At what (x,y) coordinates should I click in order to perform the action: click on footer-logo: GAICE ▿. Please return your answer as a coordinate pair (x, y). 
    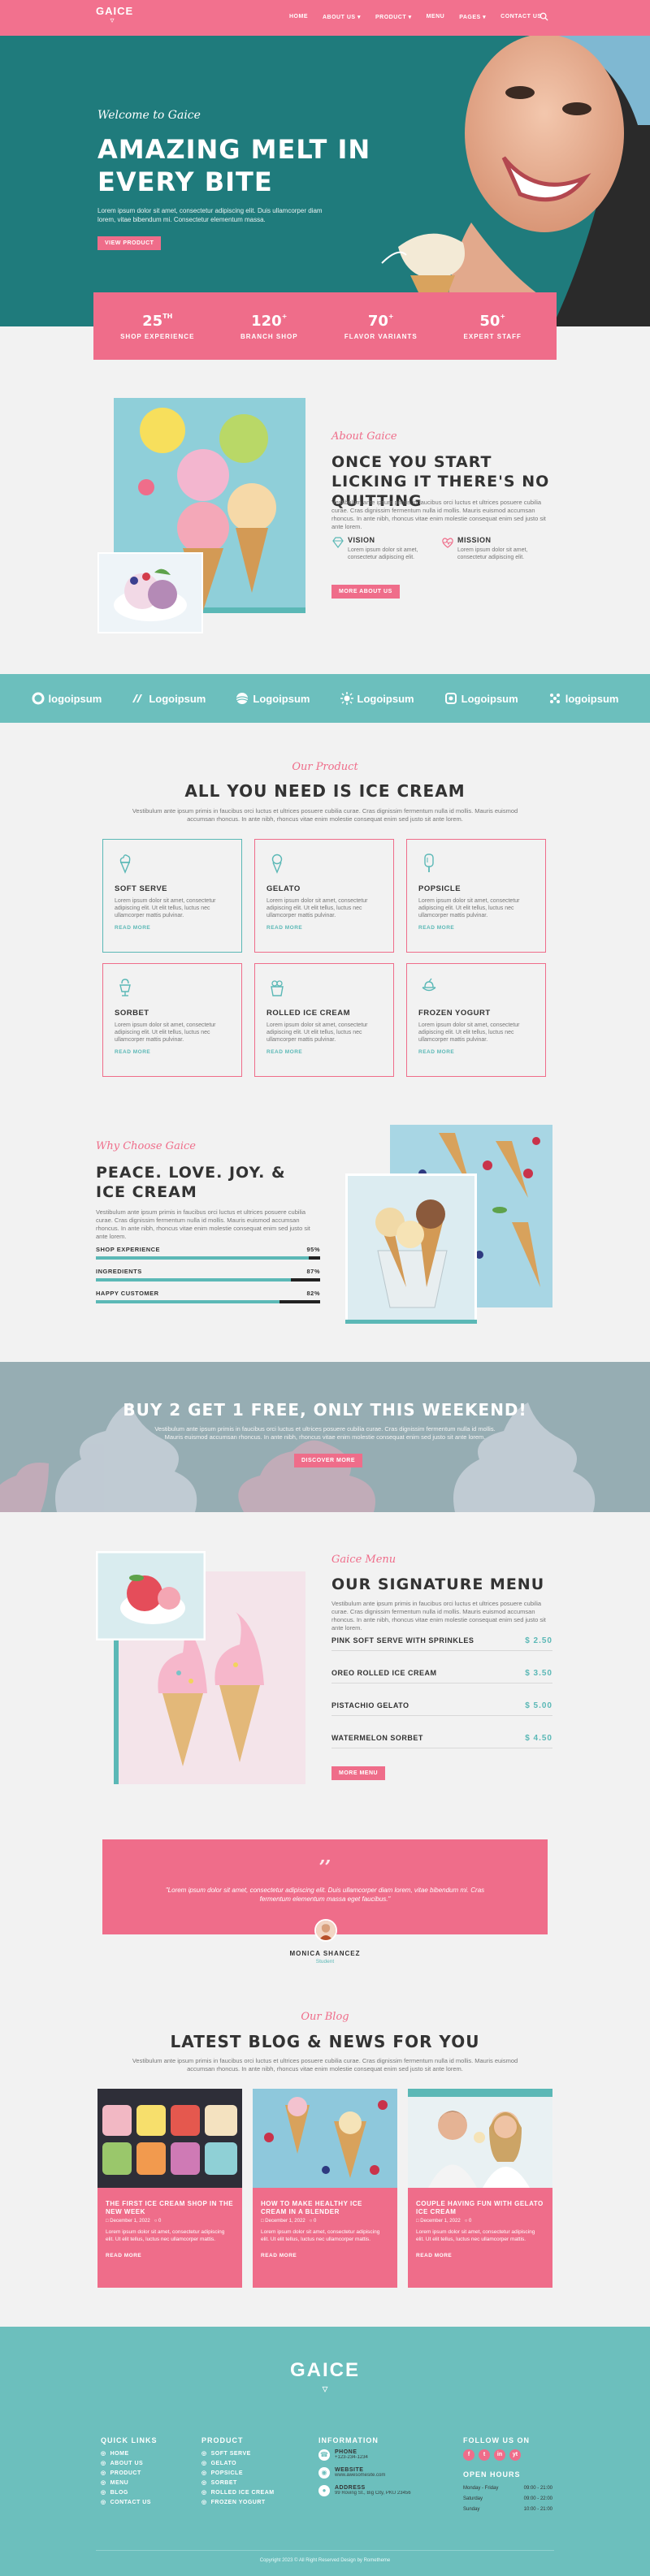
    Looking at the image, I should click on (325, 2378).